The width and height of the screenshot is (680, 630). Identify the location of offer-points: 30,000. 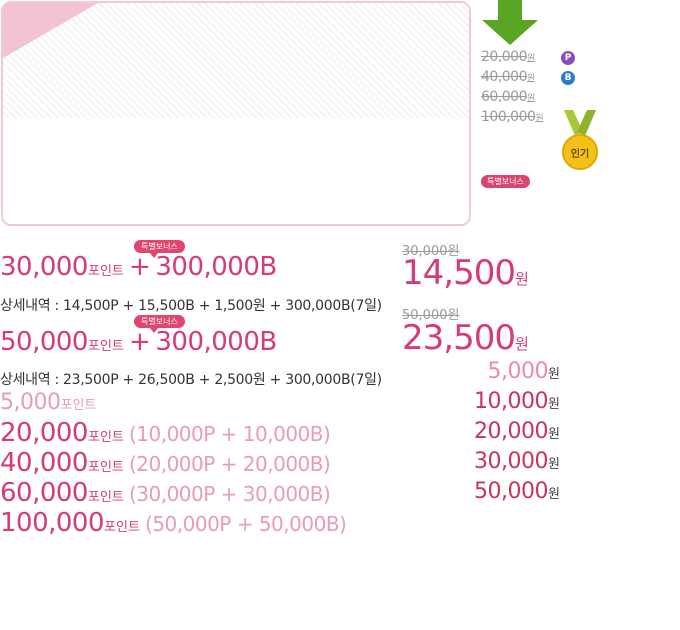
(44, 267).